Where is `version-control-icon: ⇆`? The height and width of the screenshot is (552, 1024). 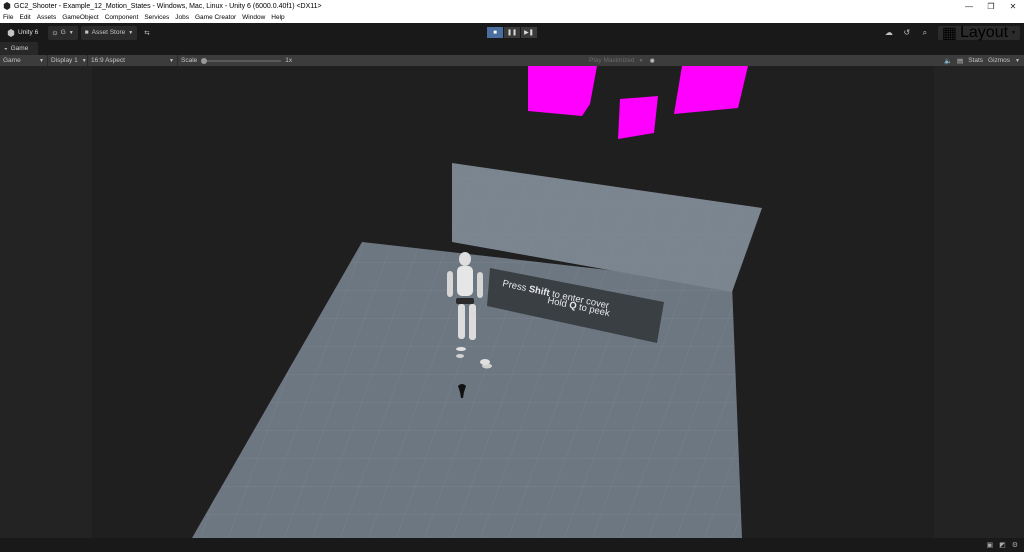 version-control-icon: ⇆ is located at coordinates (147, 33).